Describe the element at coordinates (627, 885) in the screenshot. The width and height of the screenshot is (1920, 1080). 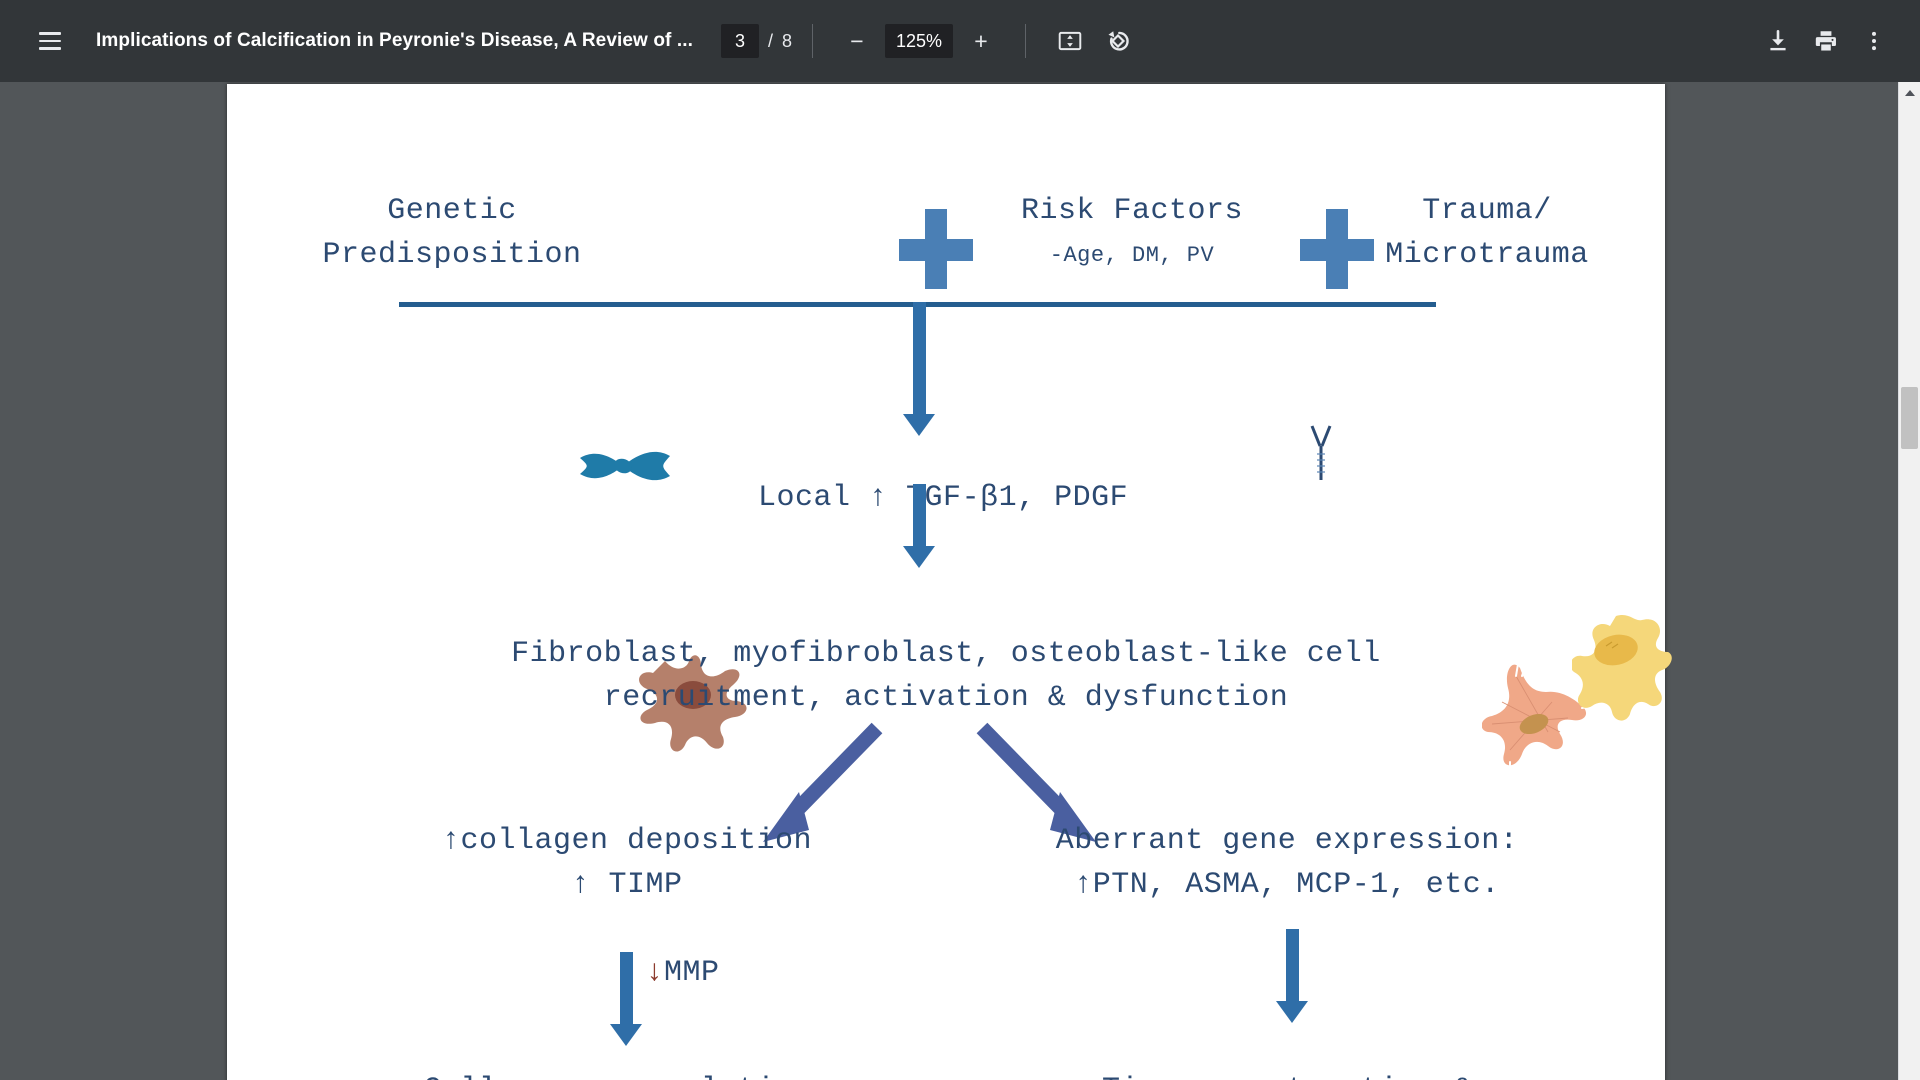
I see `branch-left-line2: ↑ TIMP` at that location.